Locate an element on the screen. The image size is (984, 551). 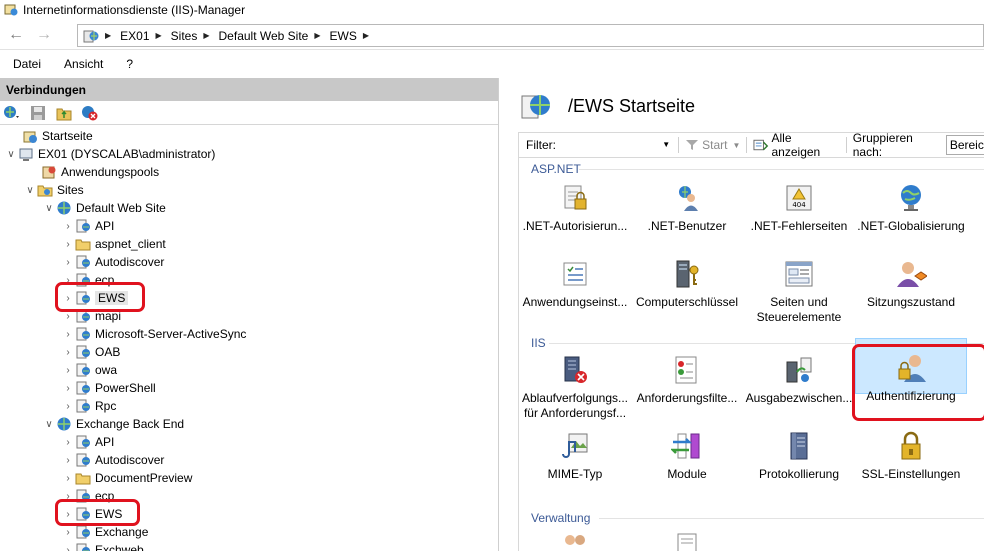
tree-item-activesync: › Microsoft-Server-ActiveSync is located at coordinates (154, 334).